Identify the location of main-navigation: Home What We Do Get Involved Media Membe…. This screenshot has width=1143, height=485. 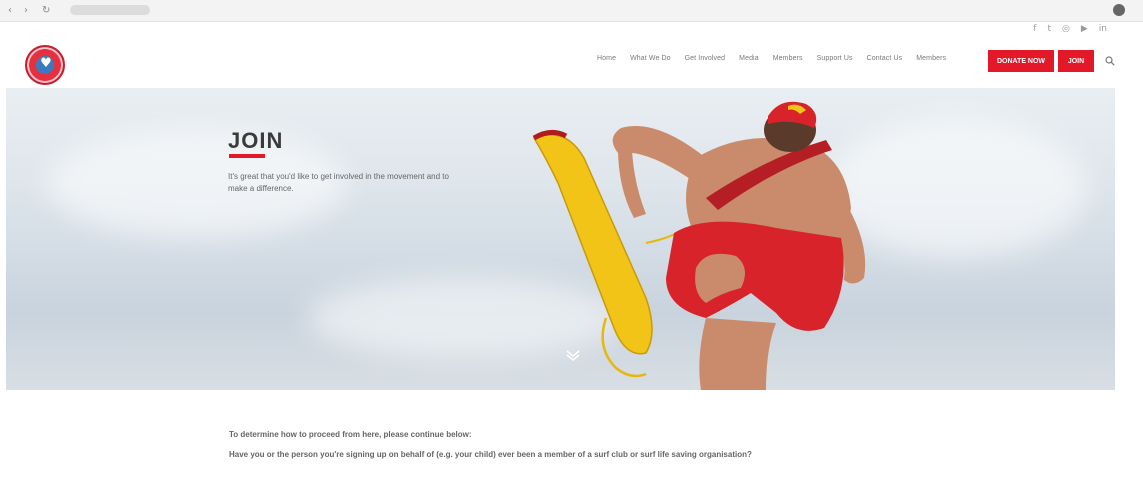
(771, 58).